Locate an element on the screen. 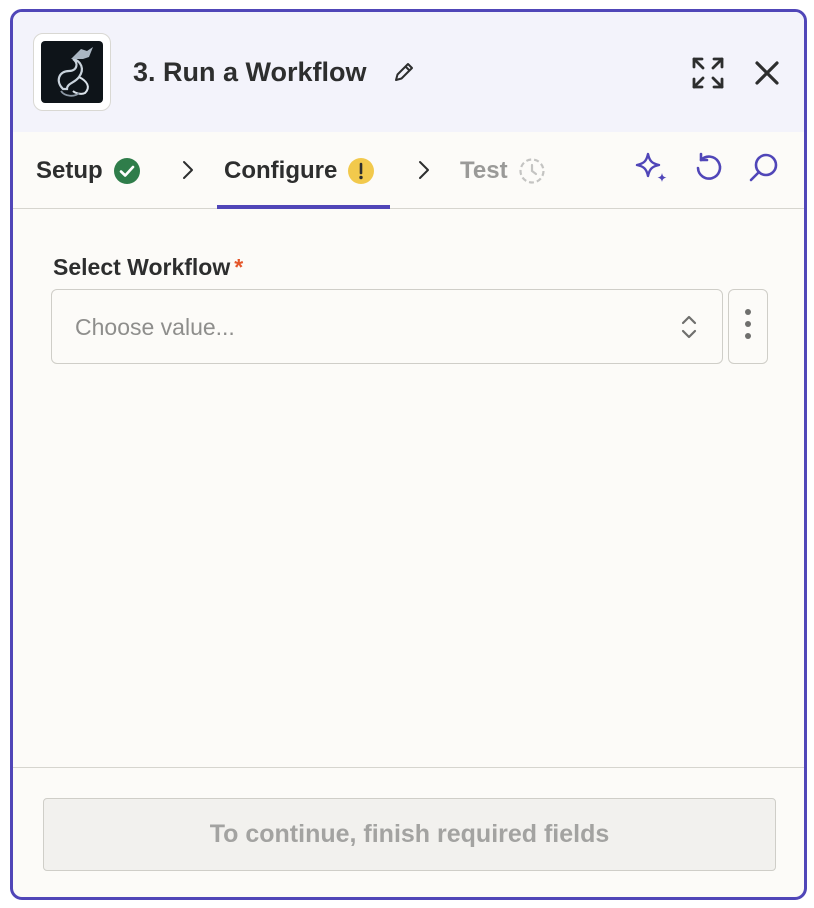  tab-label: Setup is located at coordinates (69, 171).